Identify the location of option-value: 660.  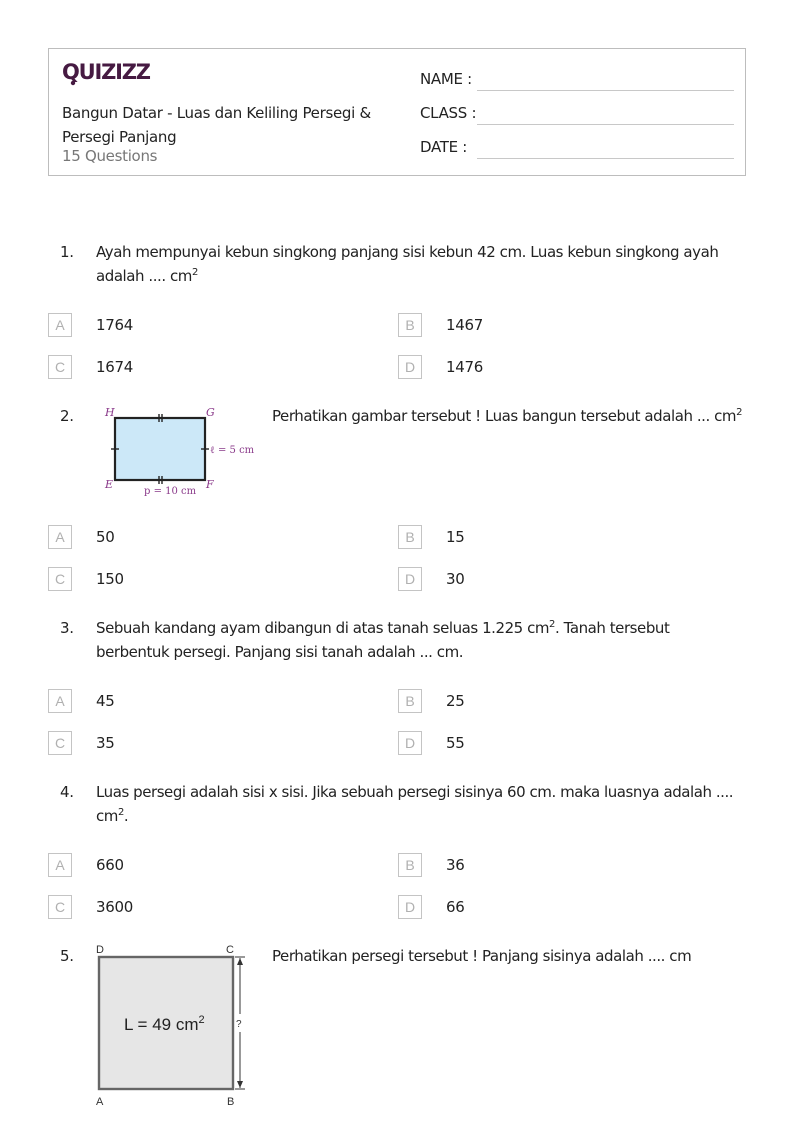
(110, 865).